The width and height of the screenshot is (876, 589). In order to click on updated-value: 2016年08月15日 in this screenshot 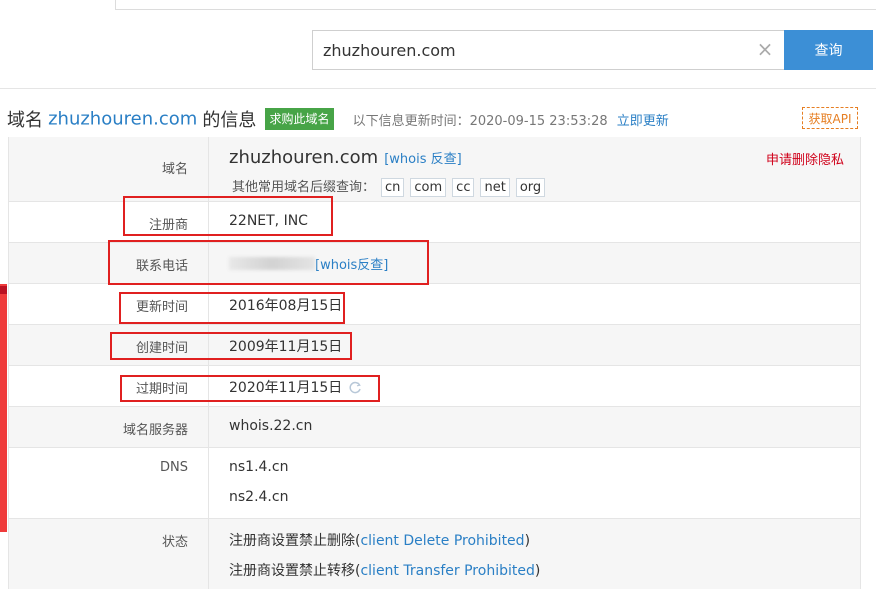, I will do `click(286, 306)`.